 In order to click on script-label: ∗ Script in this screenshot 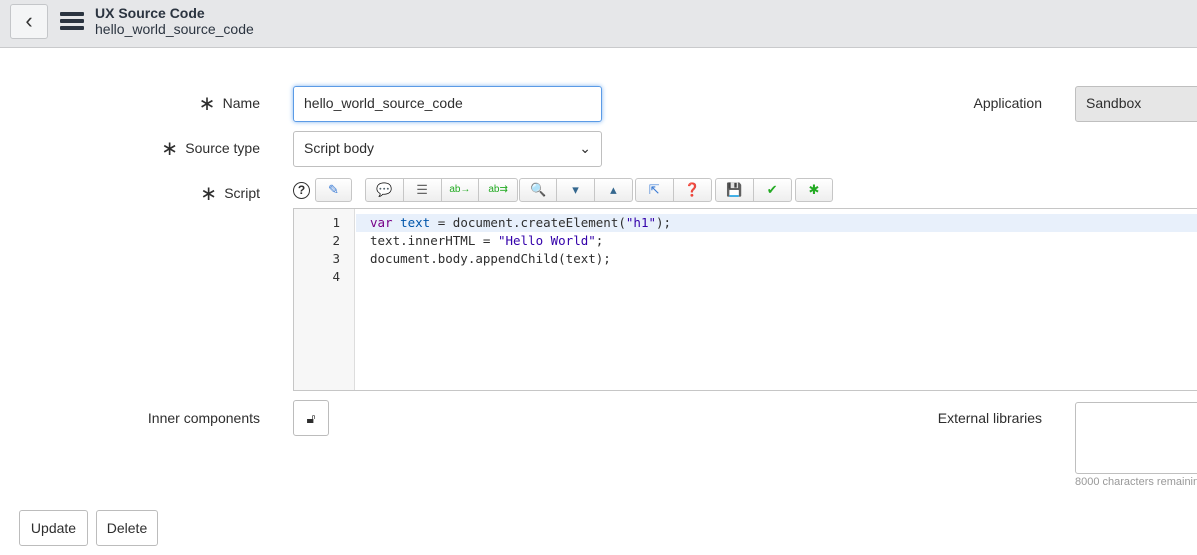, I will do `click(230, 194)`.